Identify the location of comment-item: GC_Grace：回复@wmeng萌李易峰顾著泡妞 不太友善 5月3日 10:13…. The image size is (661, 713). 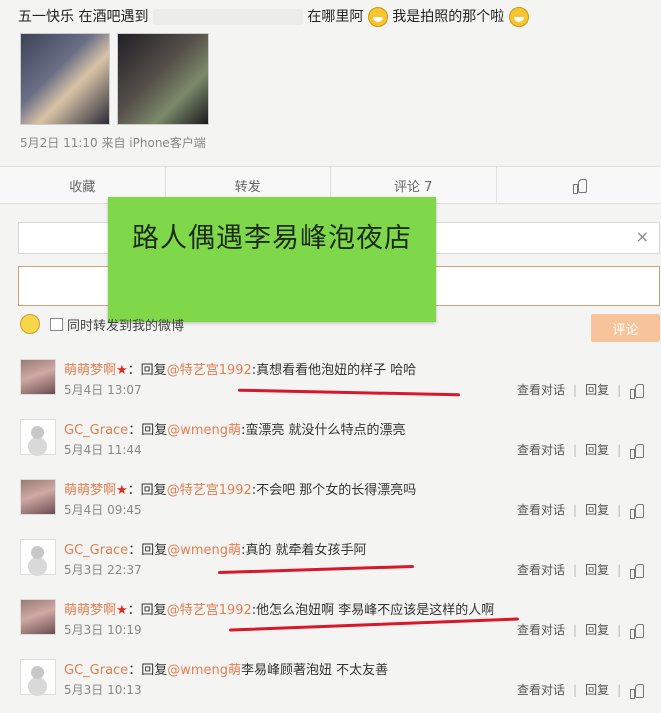
(330, 683).